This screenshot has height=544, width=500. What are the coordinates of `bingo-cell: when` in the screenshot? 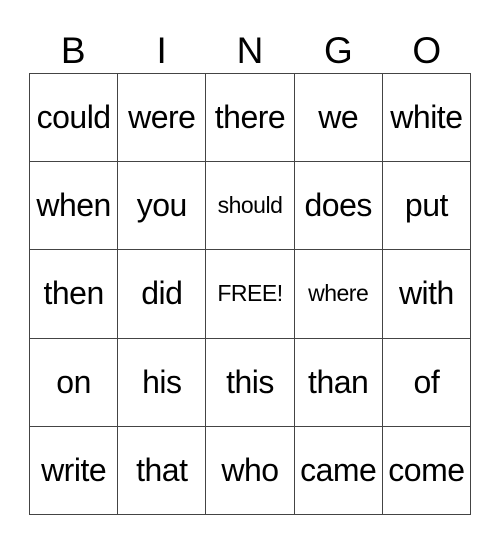 It's located at (74, 206).